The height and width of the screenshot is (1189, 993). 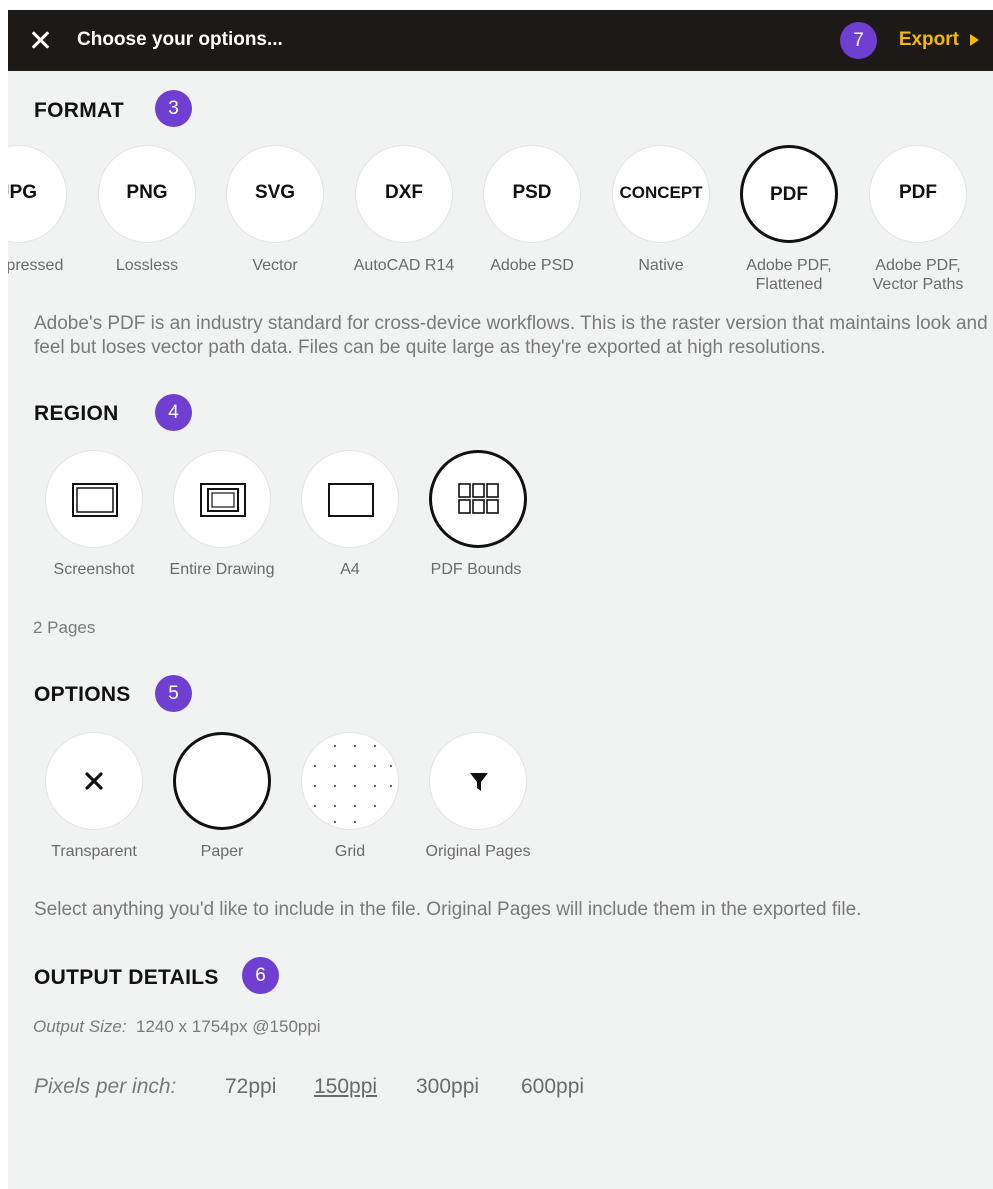 What do you see at coordinates (222, 851) in the screenshot?
I see `option-label-paper: Paper` at bounding box center [222, 851].